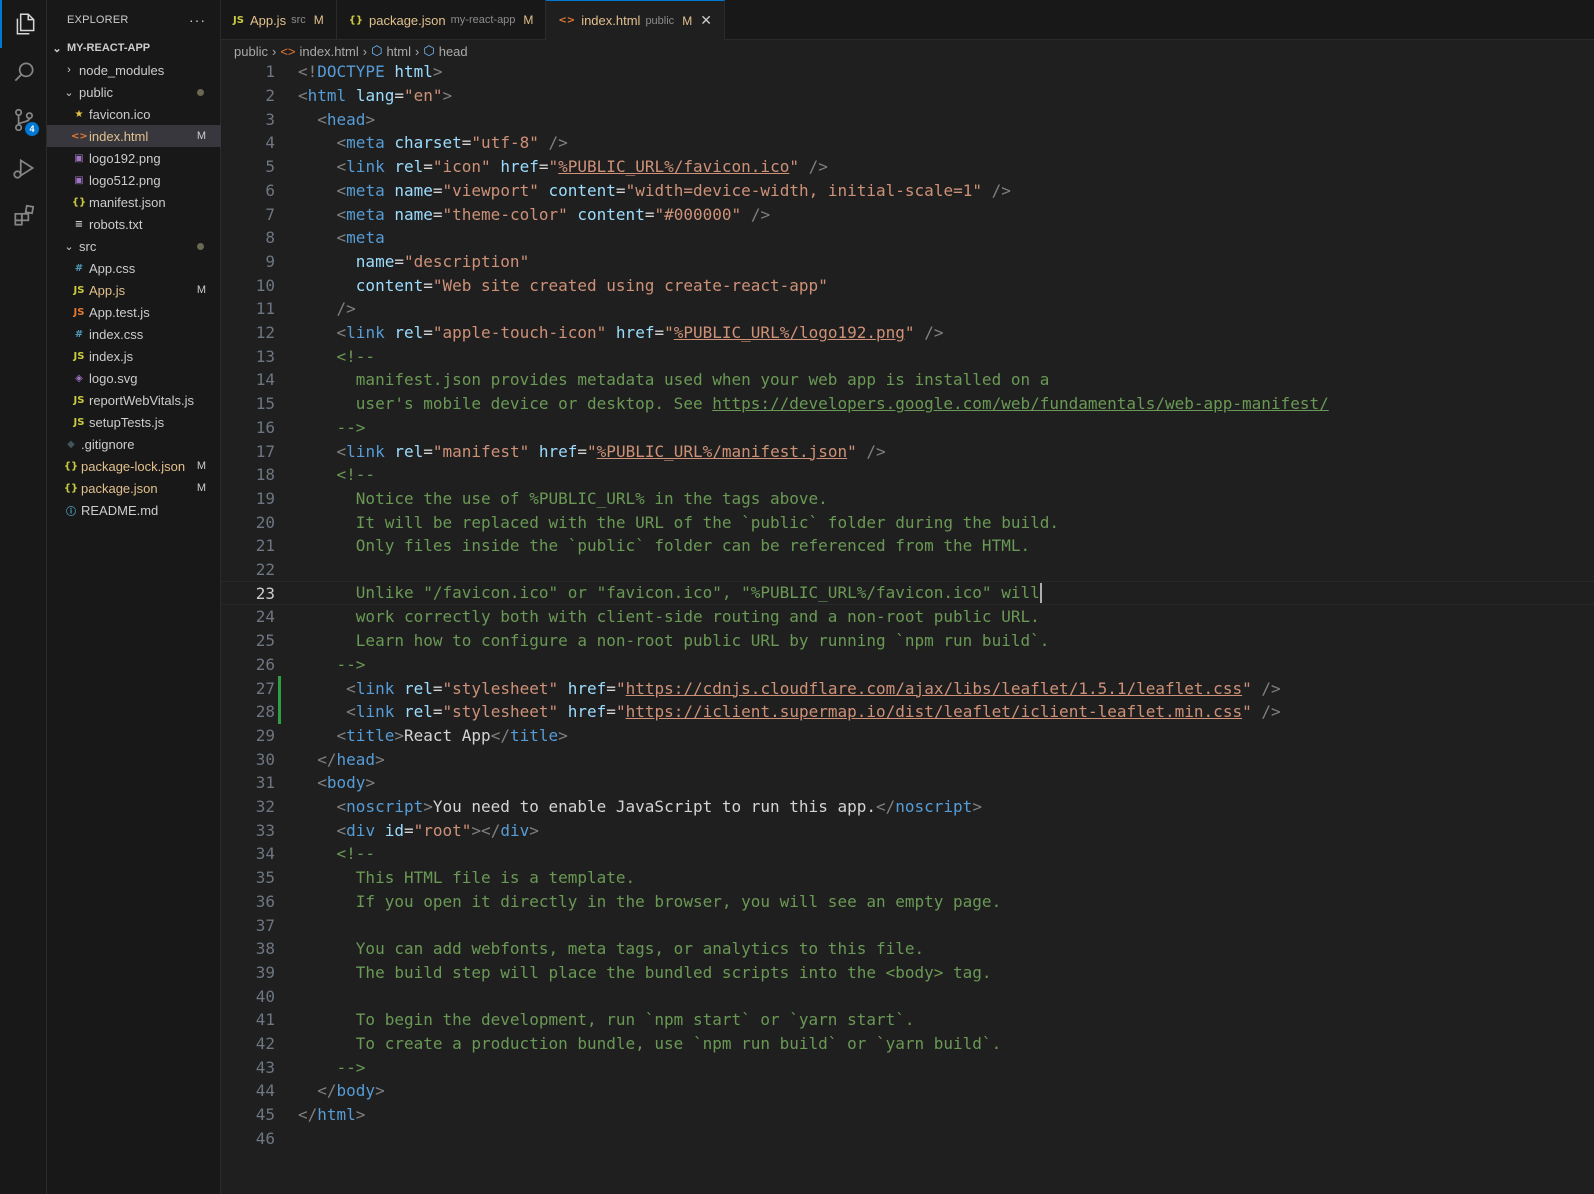 This screenshot has height=1194, width=1594. I want to click on line-code: <!--, so click(337, 356).